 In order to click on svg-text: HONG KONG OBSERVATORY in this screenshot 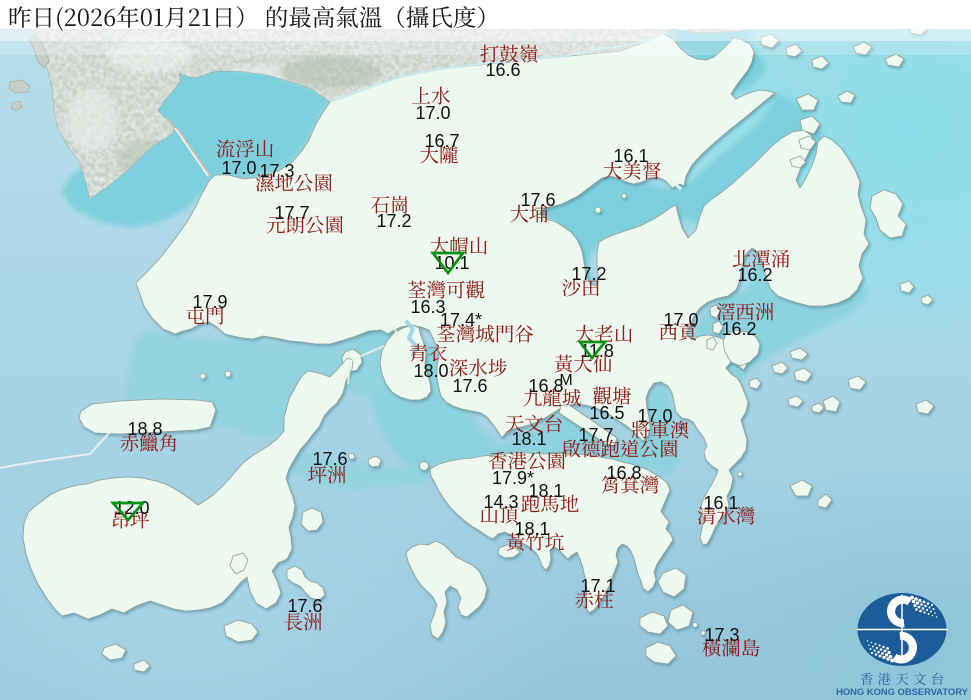, I will do `click(902, 691)`.